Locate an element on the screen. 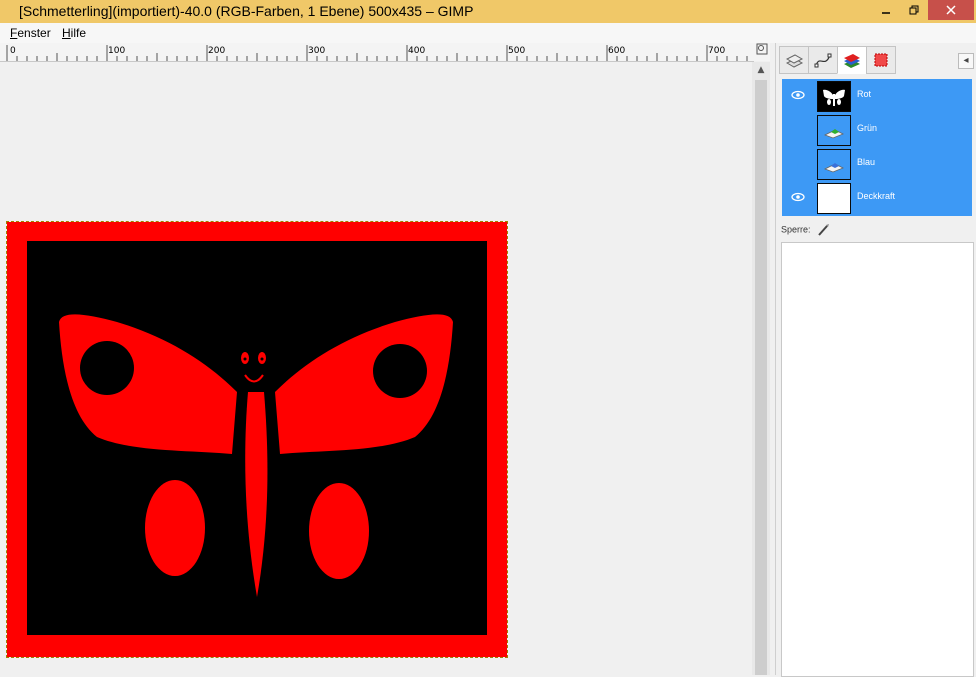  layers-icon is located at coordinates (794, 61).